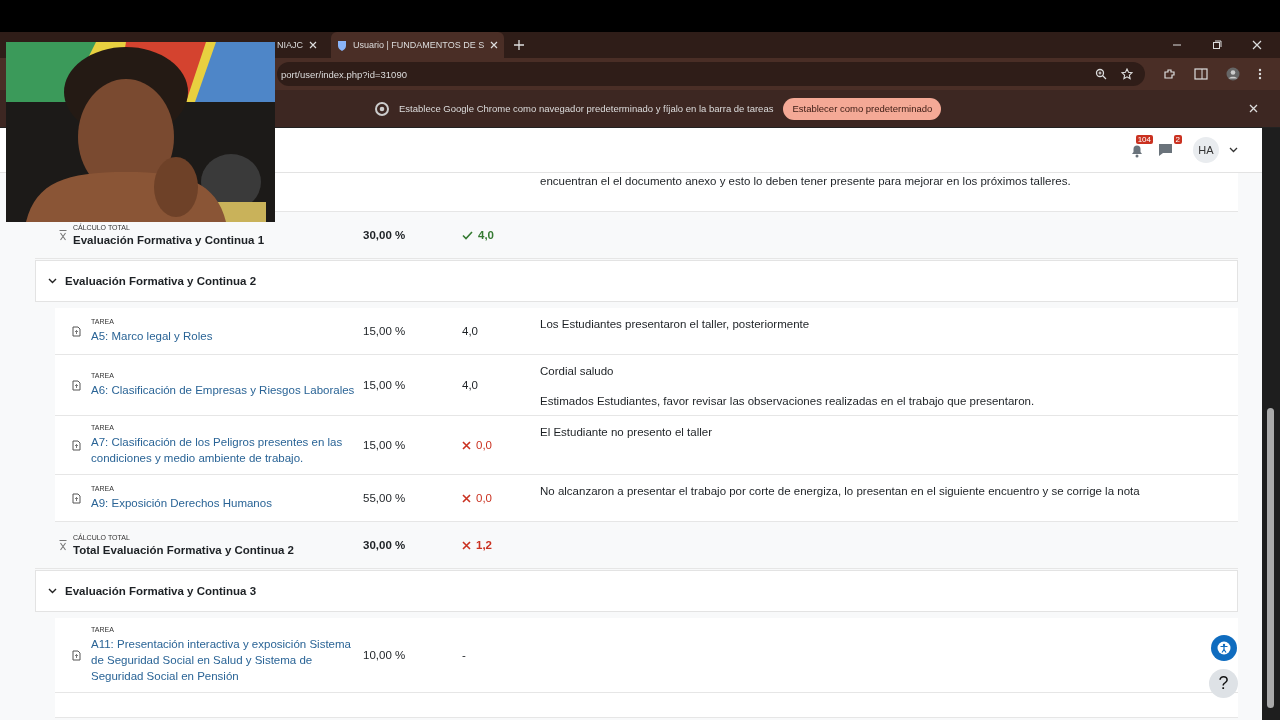 The width and height of the screenshot is (1280, 720). Describe the element at coordinates (418, 45) in the screenshot. I see `browser-tab: Usuario | FUNDAMENTOS DE S` at that location.